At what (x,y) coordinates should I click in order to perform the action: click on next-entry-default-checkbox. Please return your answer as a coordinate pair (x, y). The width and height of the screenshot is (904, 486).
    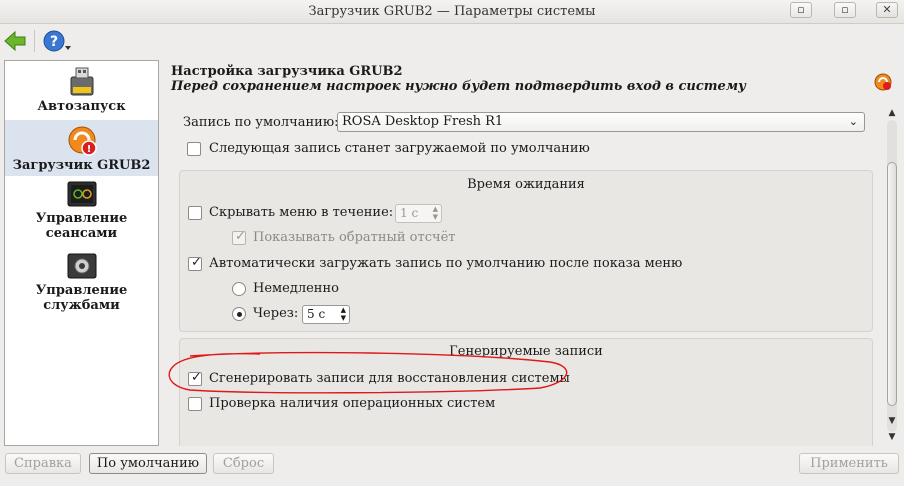
    Looking at the image, I should click on (194, 149).